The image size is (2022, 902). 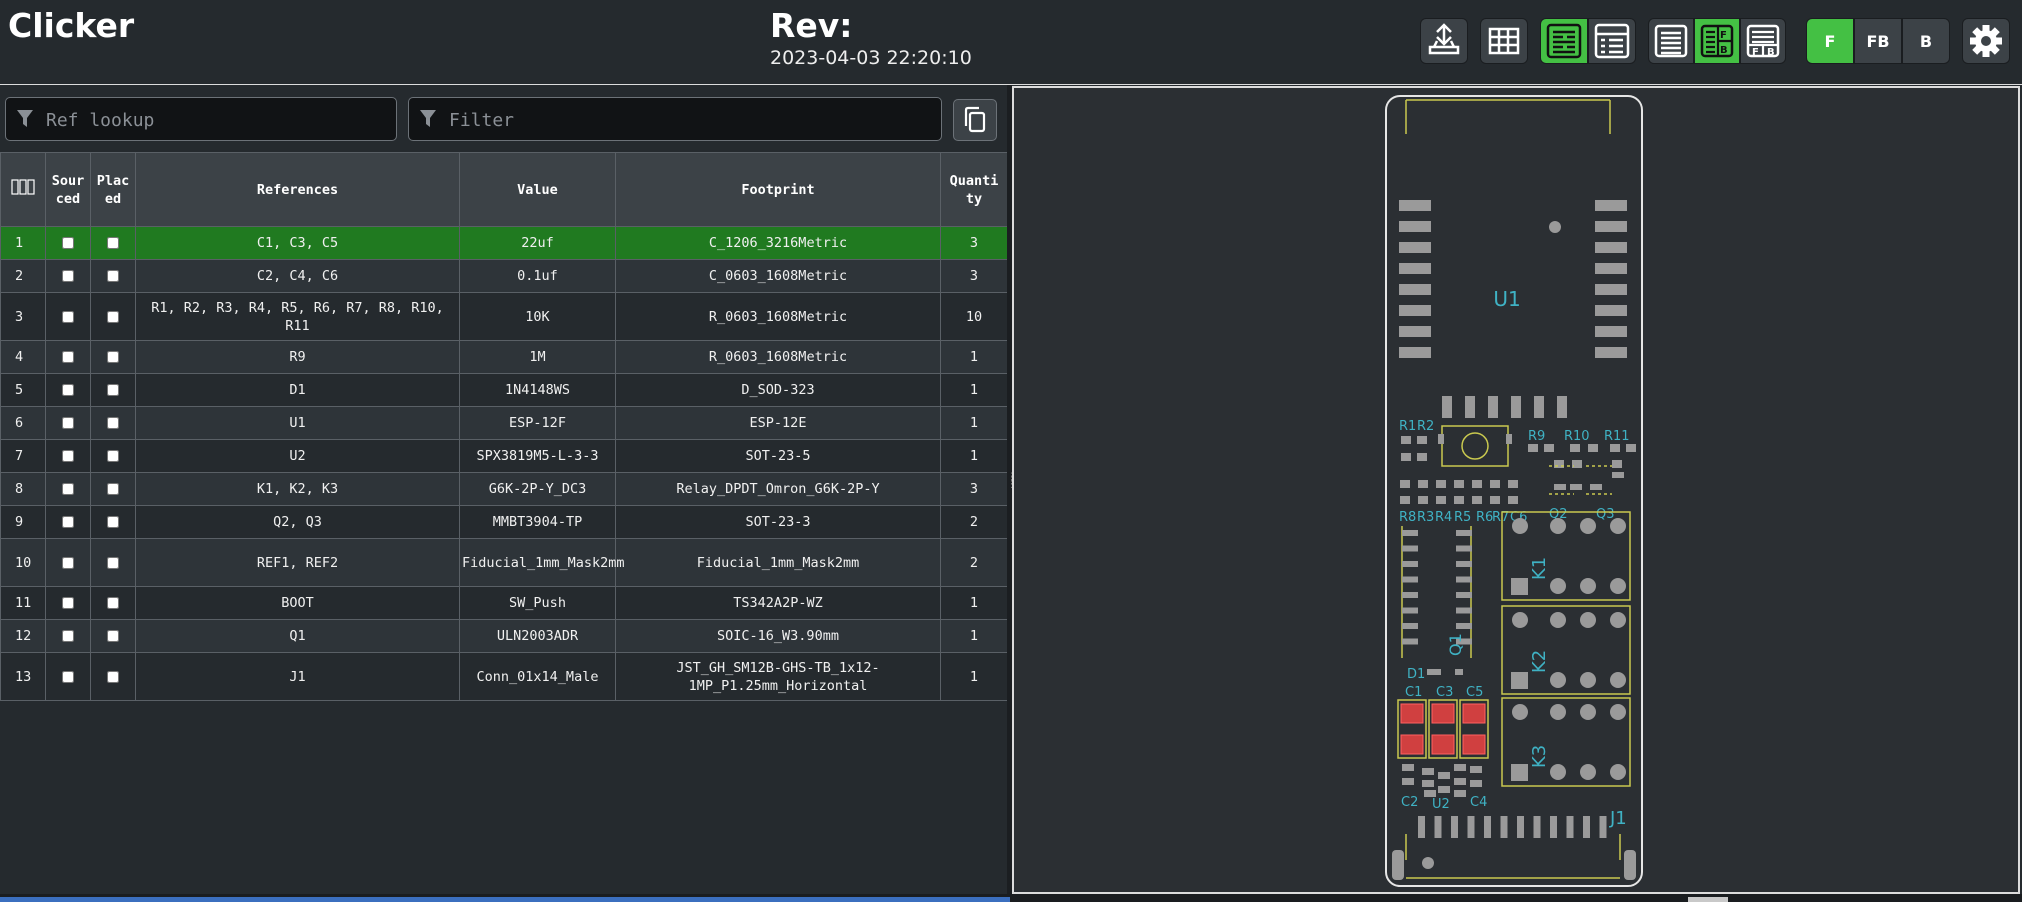 I want to click on col-placed: Plac ed, so click(x=113, y=189).